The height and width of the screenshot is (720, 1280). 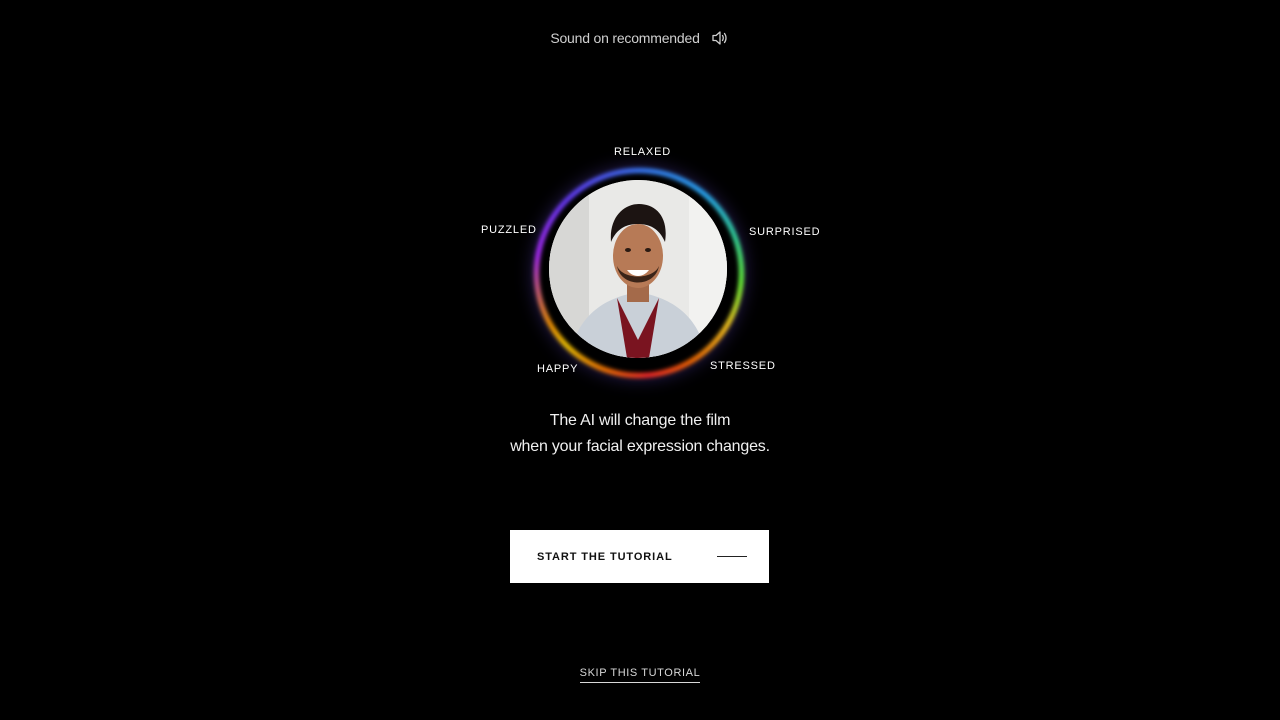 I want to click on skip-tutorial-link: SKIP THIS TUTORIAL, so click(x=640, y=675).